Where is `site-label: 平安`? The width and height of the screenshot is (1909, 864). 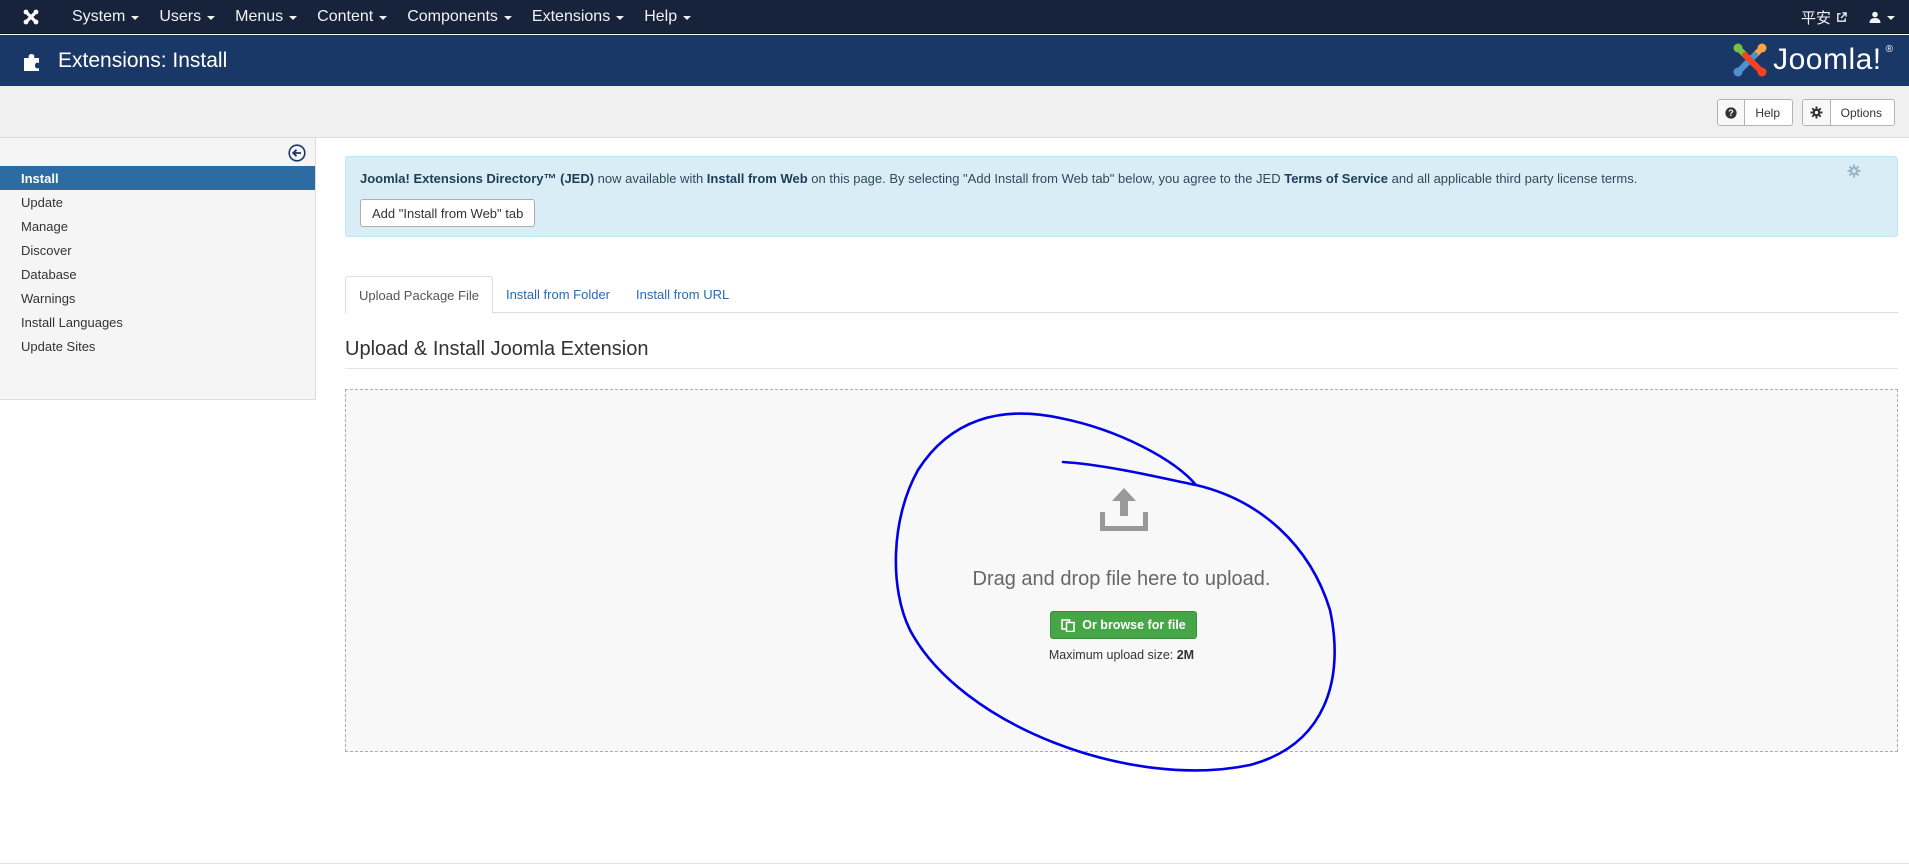 site-label: 平安 is located at coordinates (1815, 18).